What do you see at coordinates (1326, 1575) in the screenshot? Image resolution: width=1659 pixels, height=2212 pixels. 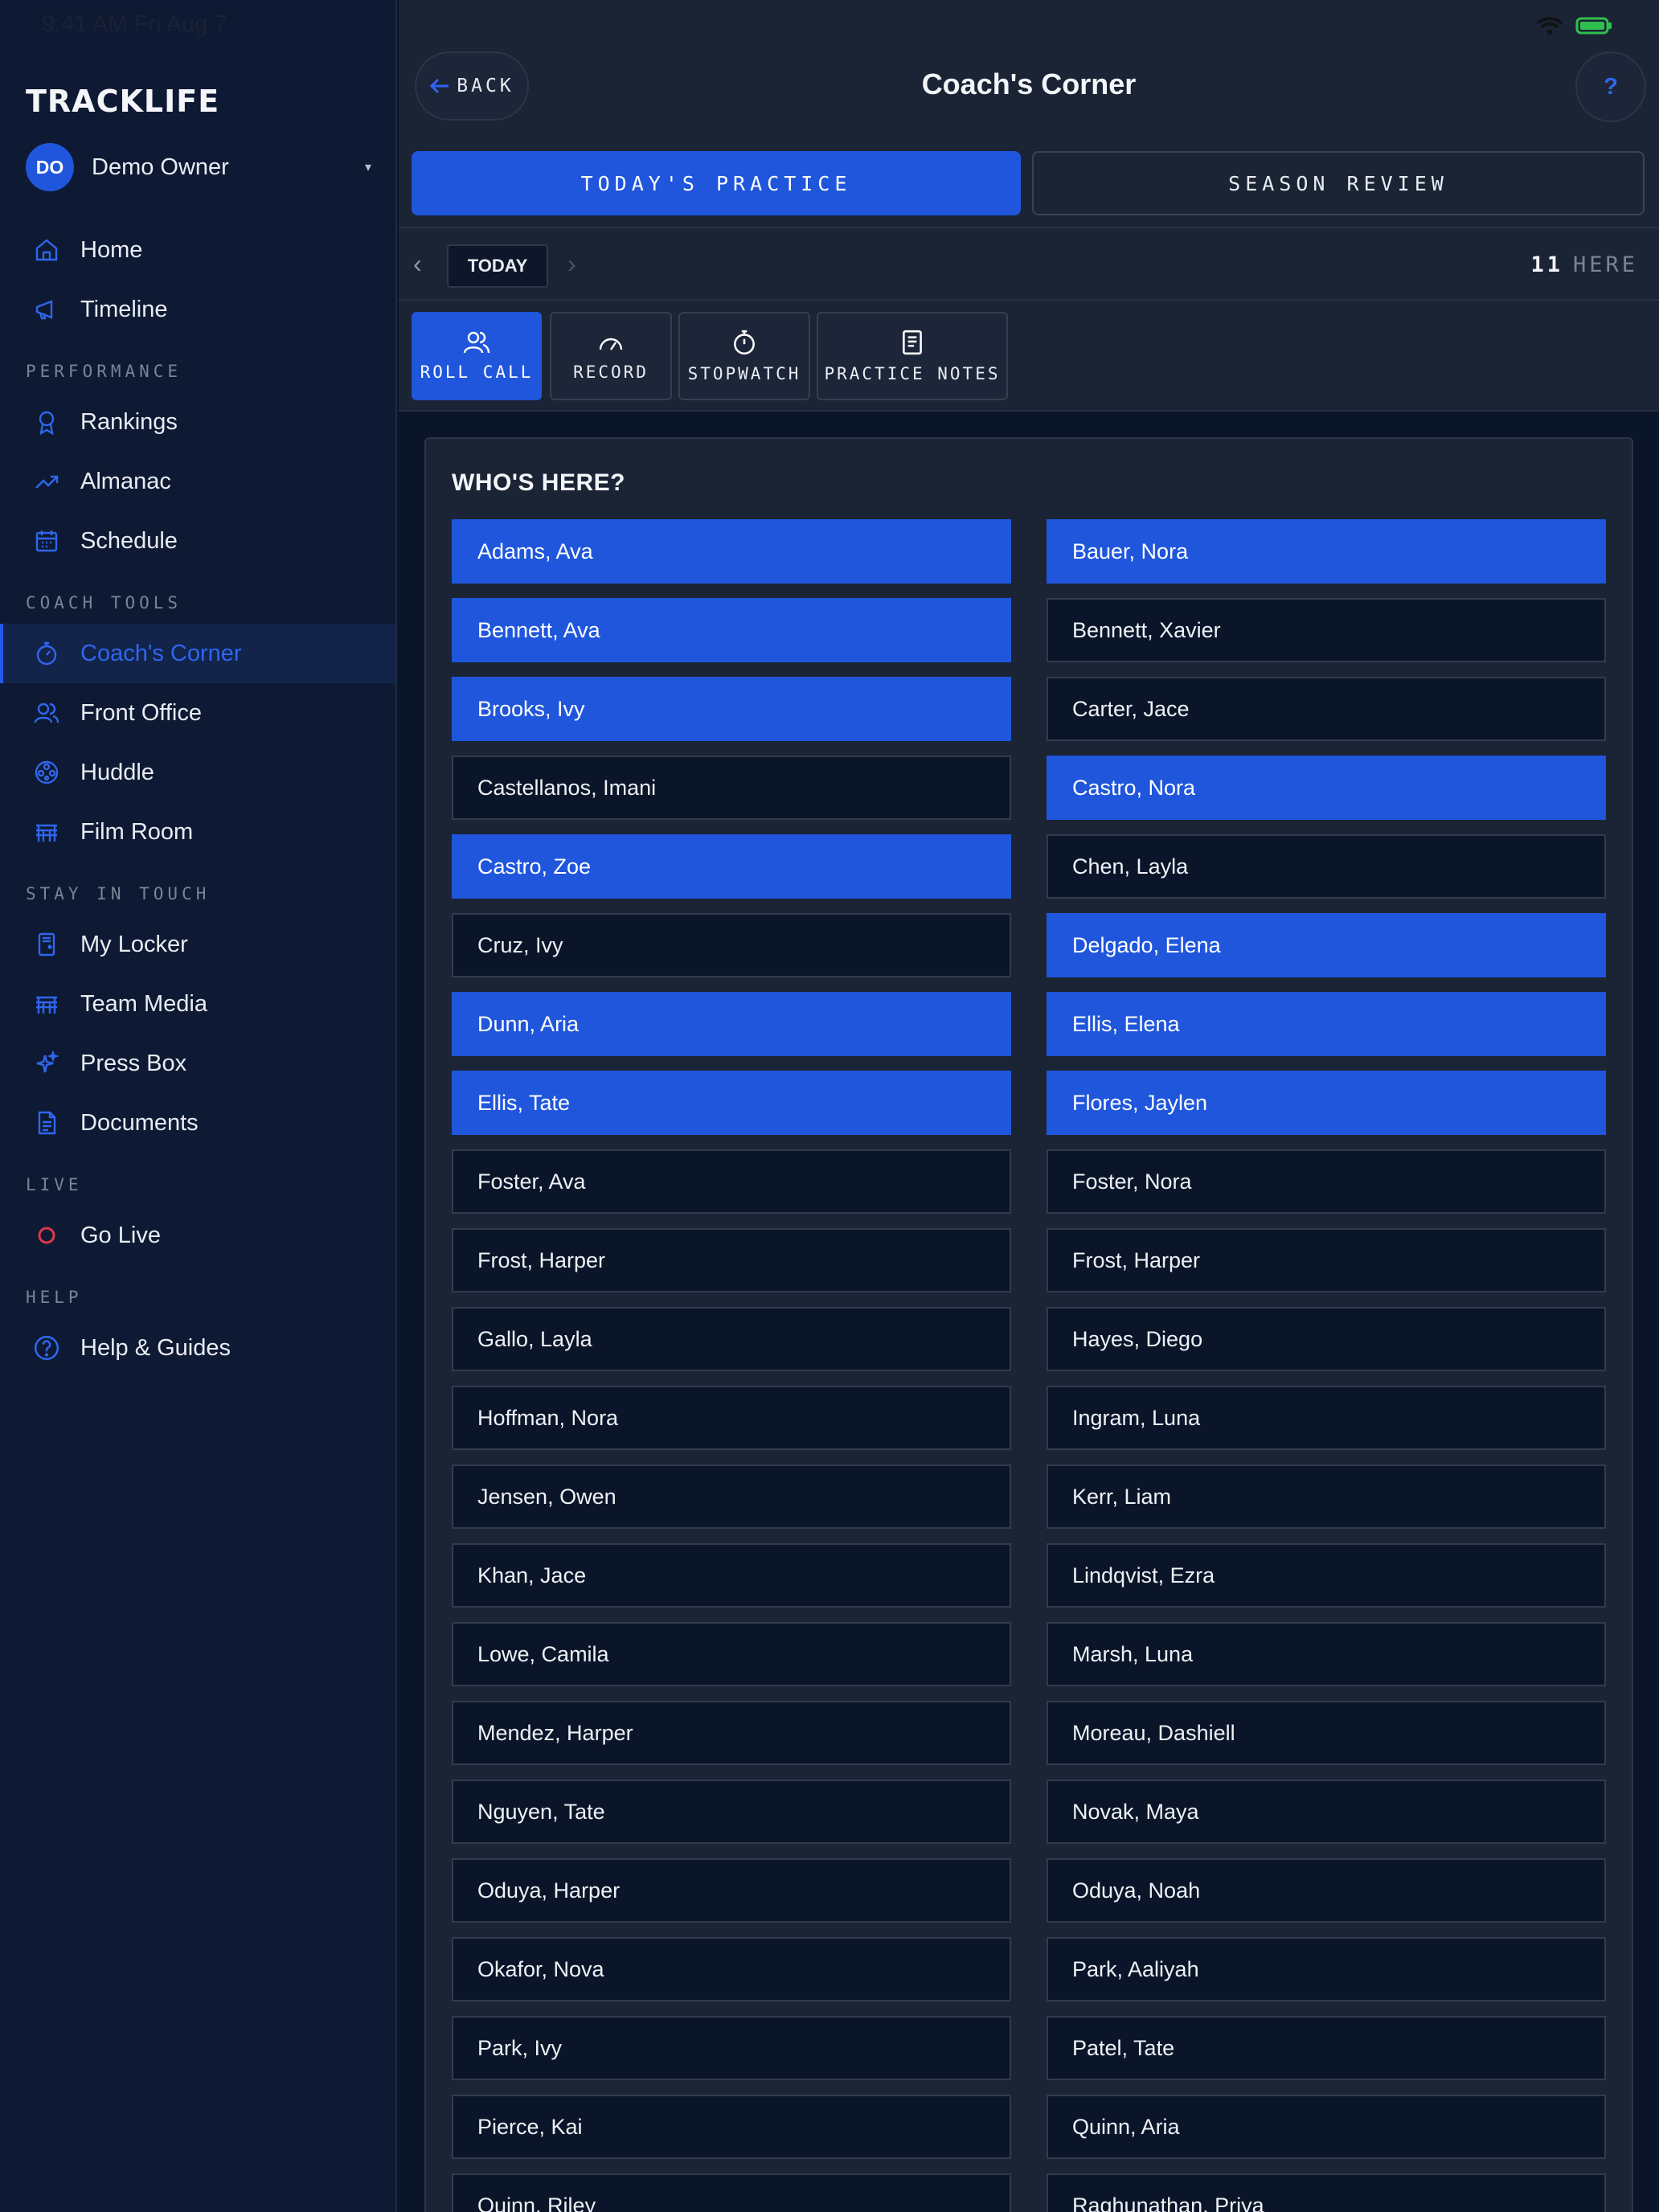 I see `athlete-toggle: Lindqvist, Ezra` at bounding box center [1326, 1575].